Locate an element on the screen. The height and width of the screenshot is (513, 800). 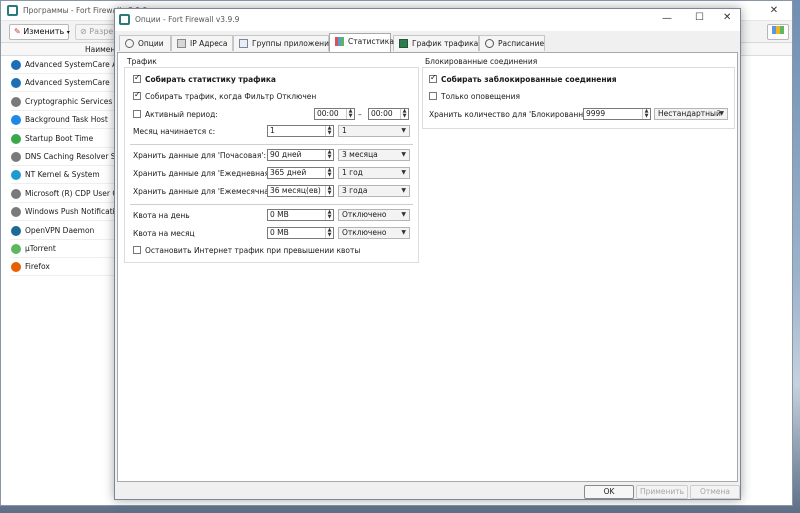
monthly-combo: 3 года ▼ is located at coordinates (374, 191).